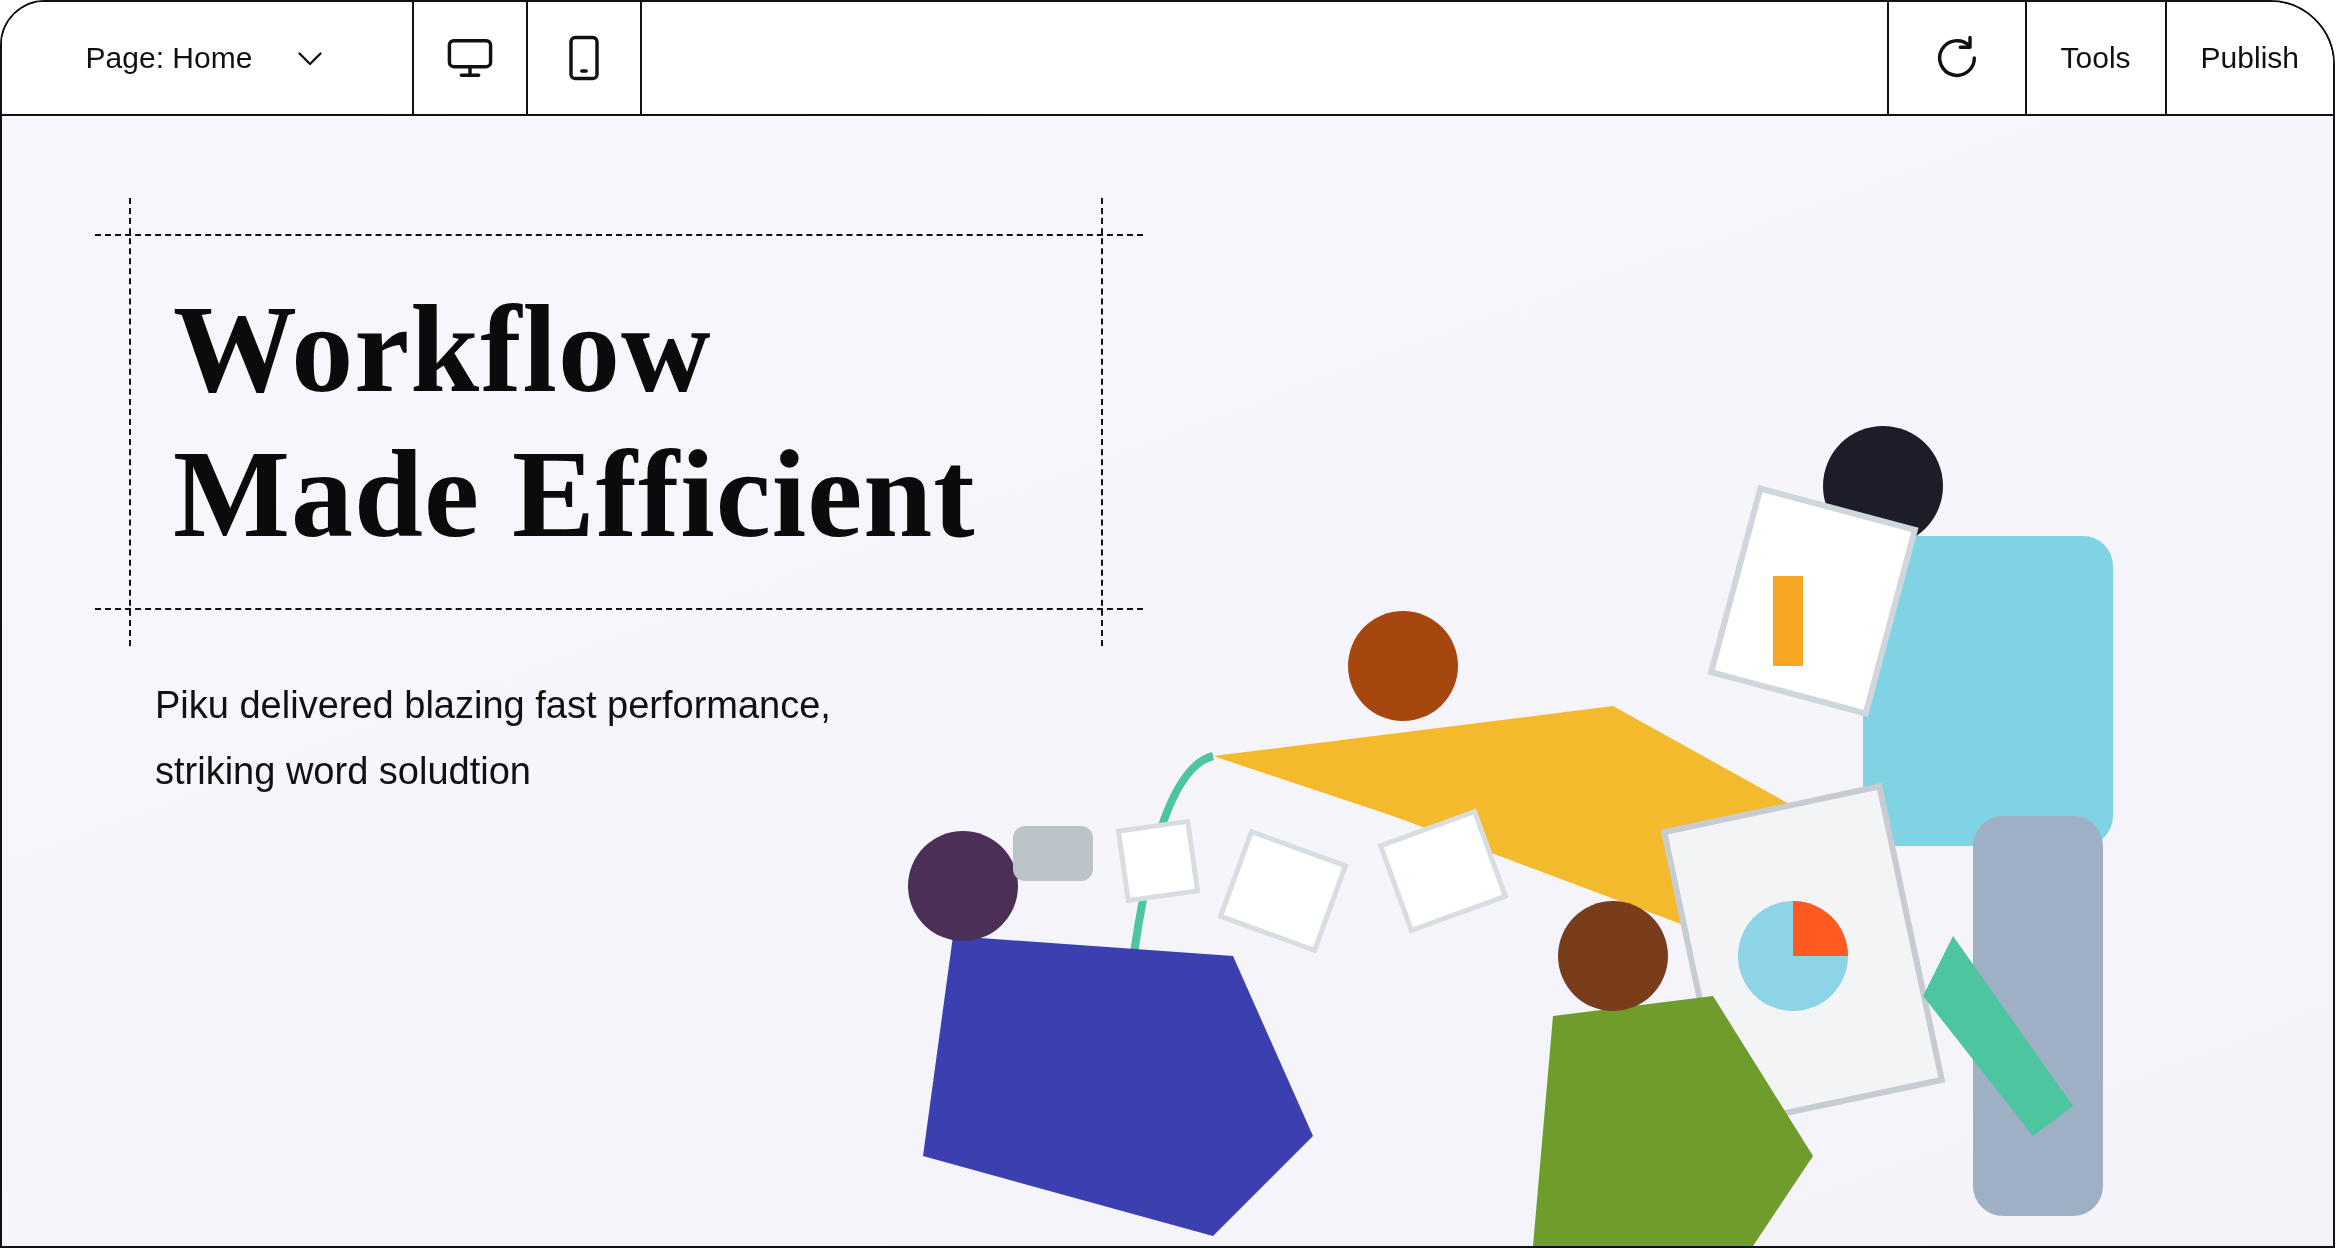 The image size is (2347, 1248). What do you see at coordinates (2248, 58) in the screenshot?
I see `toolbar-button: Publish` at bounding box center [2248, 58].